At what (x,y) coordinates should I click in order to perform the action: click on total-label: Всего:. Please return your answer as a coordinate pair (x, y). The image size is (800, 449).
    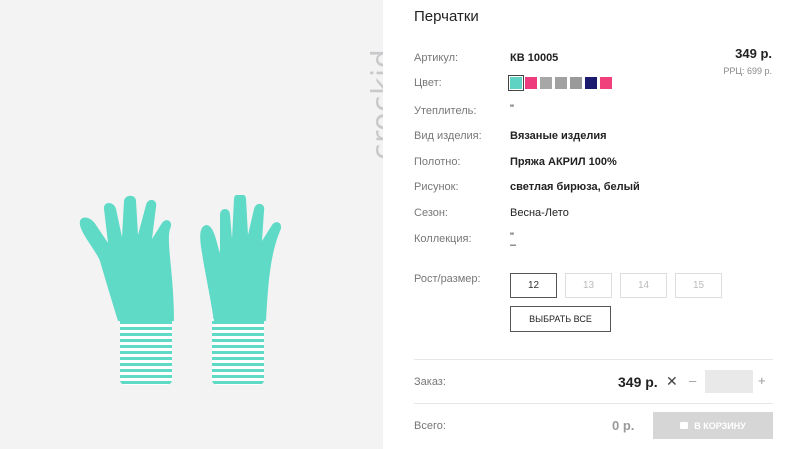
    Looking at the image, I should click on (430, 426).